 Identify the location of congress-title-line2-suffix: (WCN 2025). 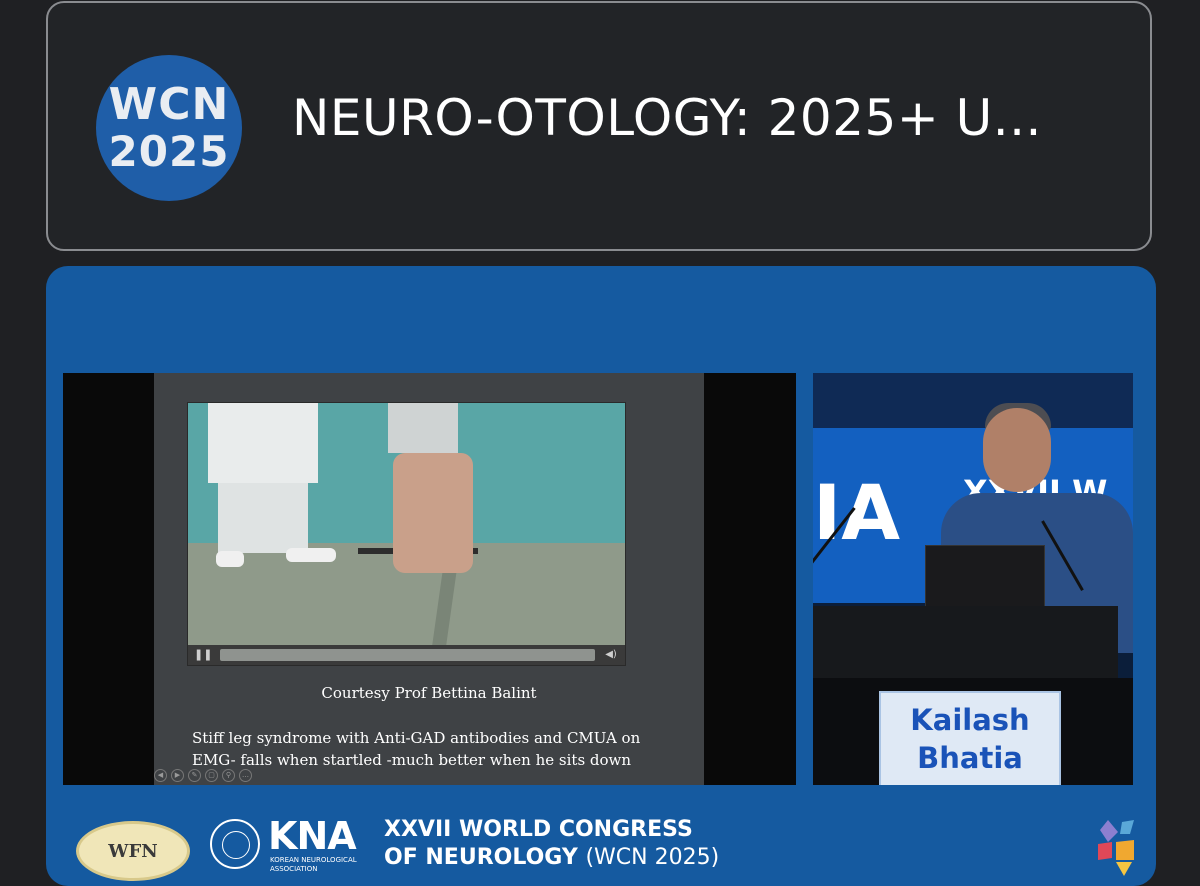
(652, 857).